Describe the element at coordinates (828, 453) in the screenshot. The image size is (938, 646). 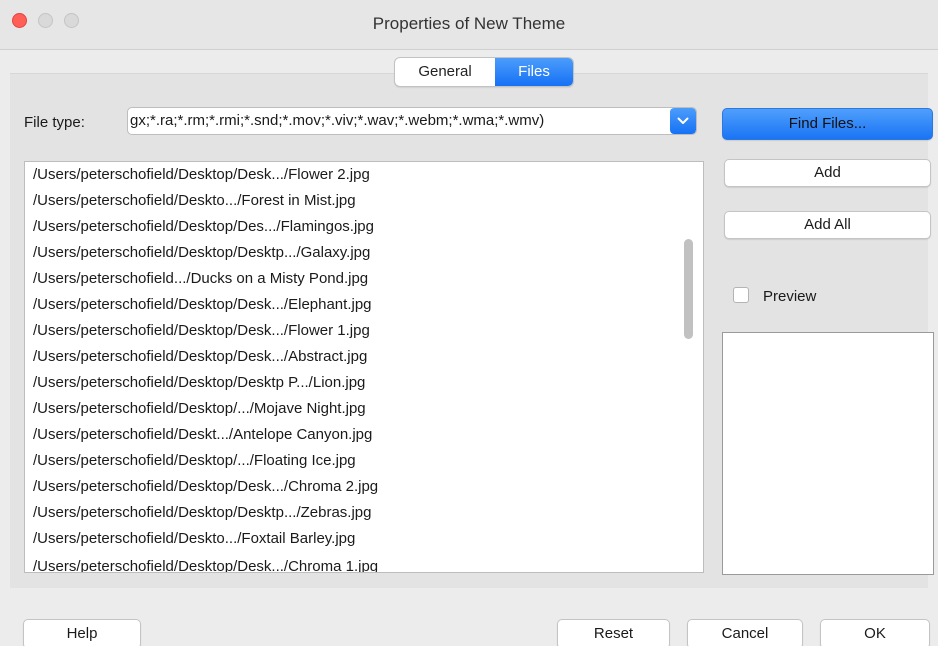
I see `preview-area` at that location.